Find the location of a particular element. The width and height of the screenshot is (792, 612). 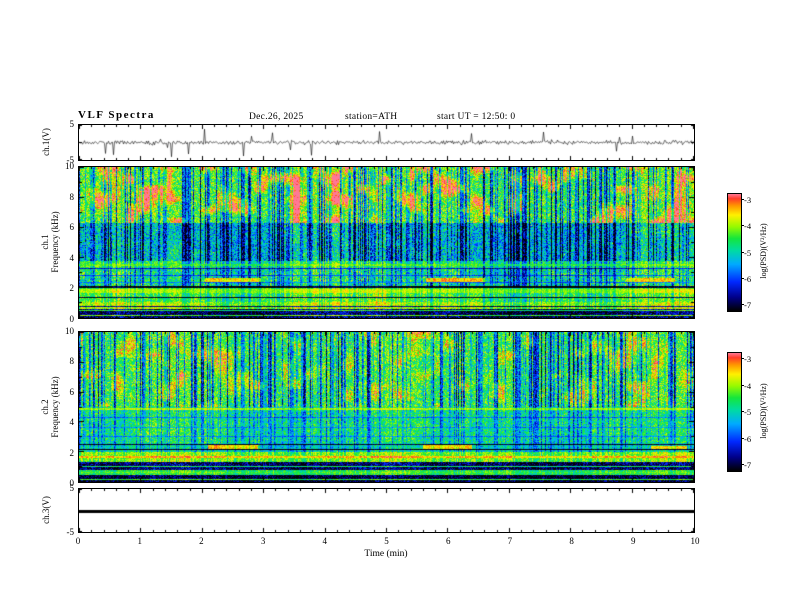

ch1-waveform-canvas is located at coordinates (386, 142).